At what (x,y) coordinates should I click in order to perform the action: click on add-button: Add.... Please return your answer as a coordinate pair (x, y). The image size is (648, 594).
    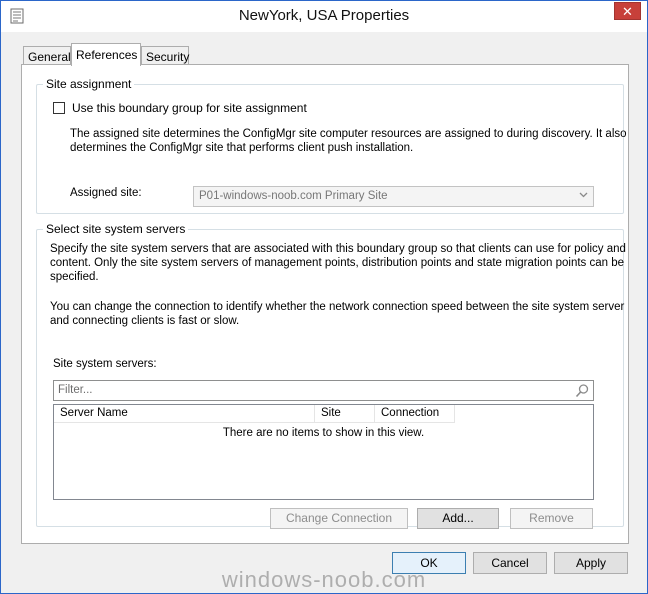
    Looking at the image, I should click on (458, 518).